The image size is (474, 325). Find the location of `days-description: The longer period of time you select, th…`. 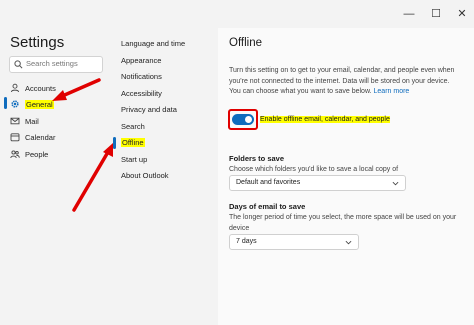

days-description: The longer period of time you select, th… is located at coordinates (343, 223).